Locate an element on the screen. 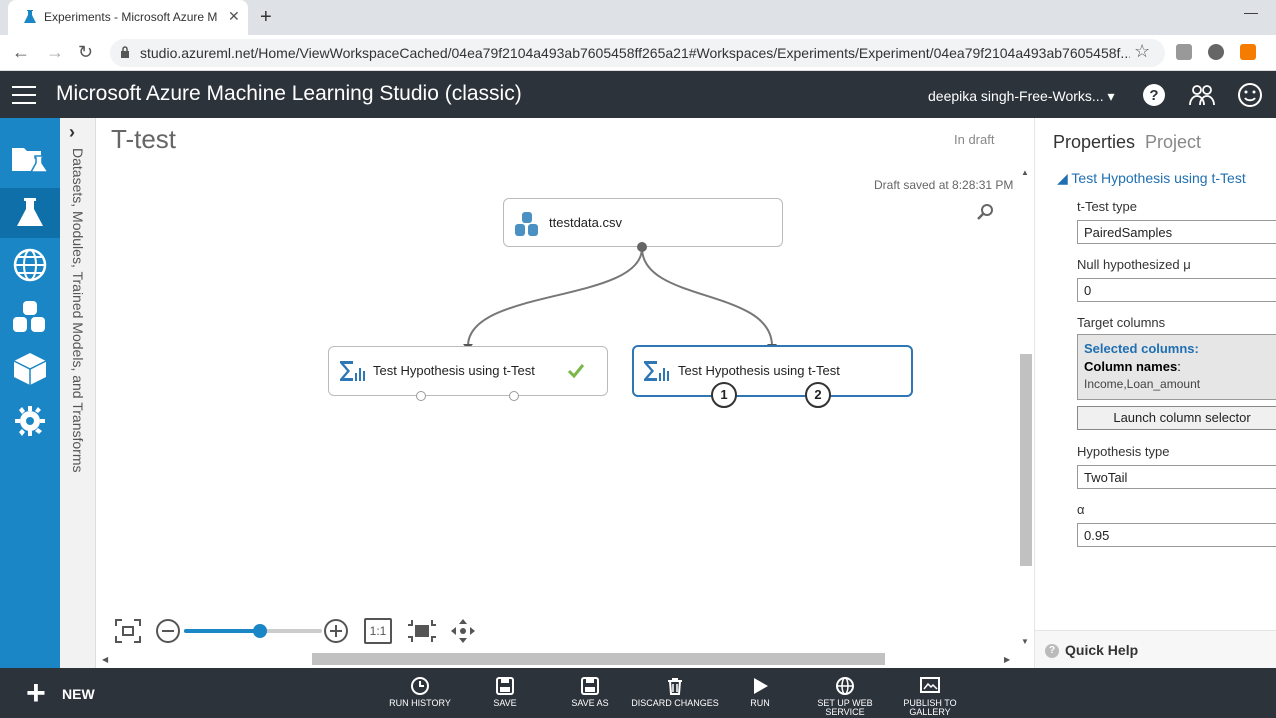 The width and height of the screenshot is (1276, 718). pan-icon is located at coordinates (463, 631).